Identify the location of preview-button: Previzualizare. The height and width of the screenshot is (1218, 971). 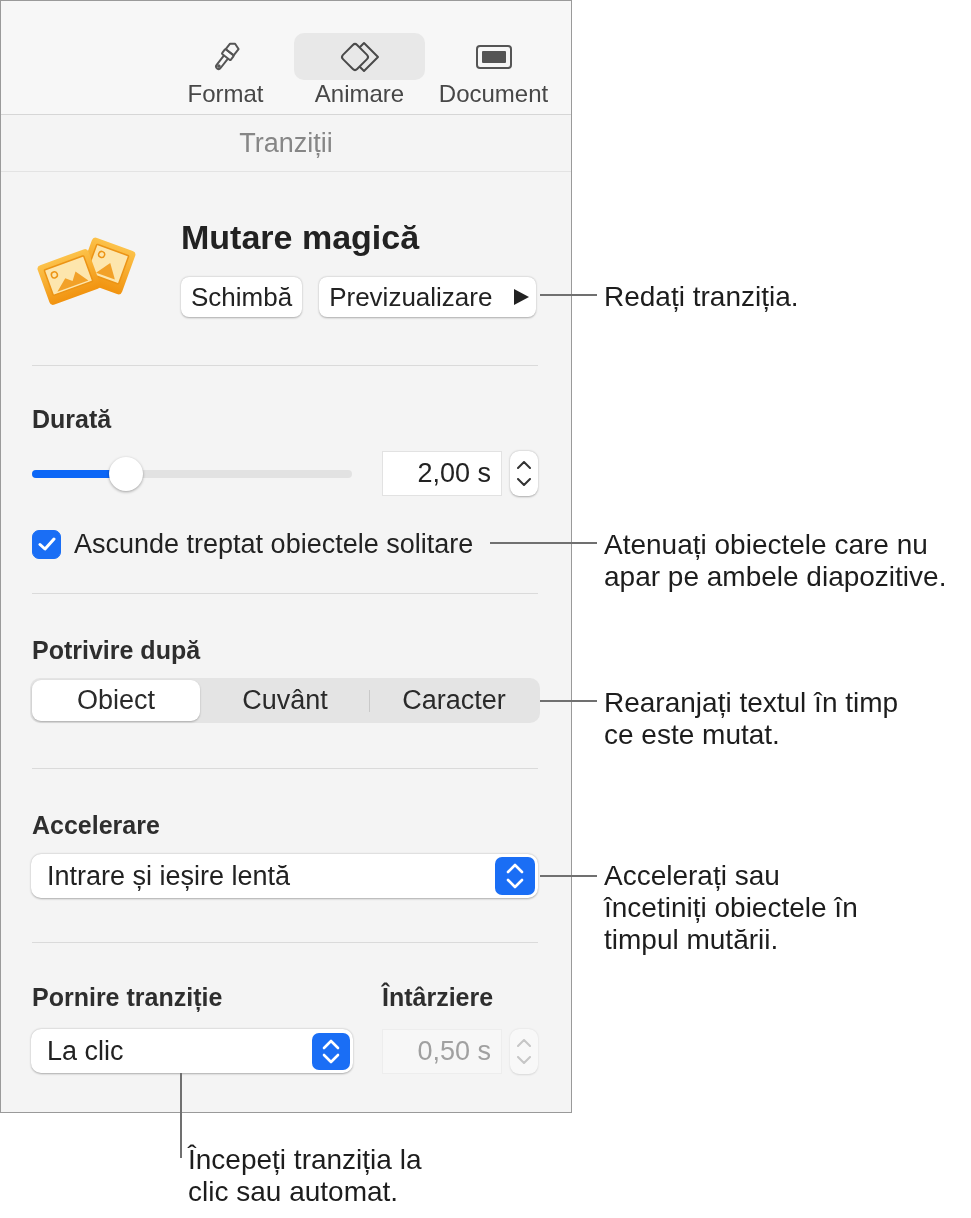
(428, 297).